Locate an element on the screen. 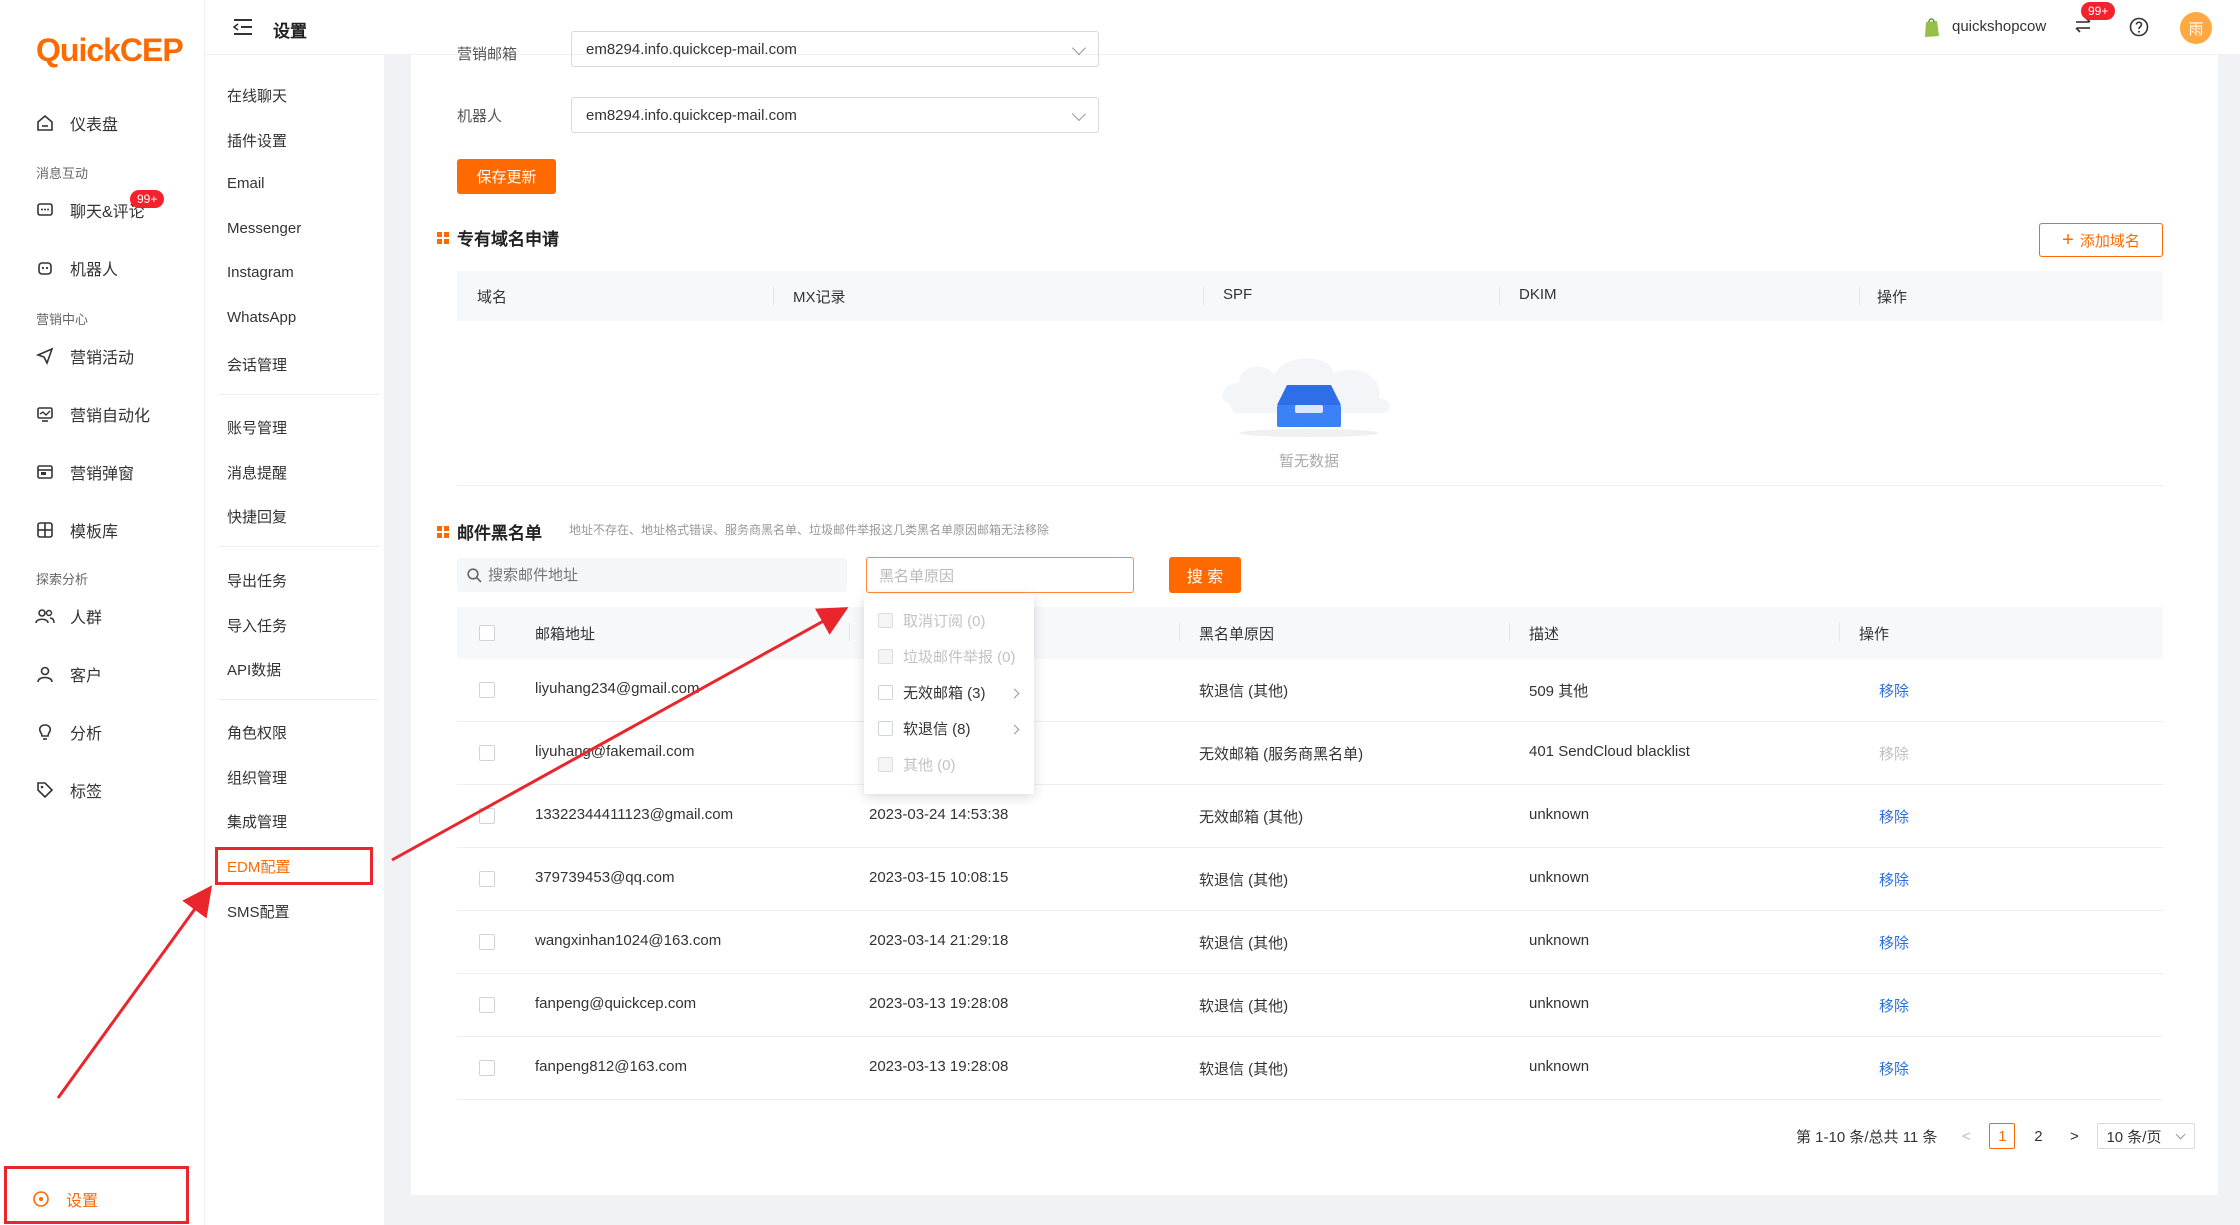 This screenshot has height=1225, width=2240. subnav-item-export-tasks: 导出任务 is located at coordinates (257, 580).